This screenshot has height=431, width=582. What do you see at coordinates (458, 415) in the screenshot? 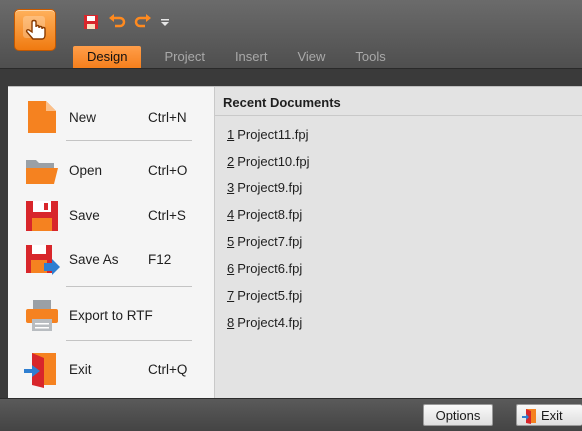
I see `options-button: Options` at bounding box center [458, 415].